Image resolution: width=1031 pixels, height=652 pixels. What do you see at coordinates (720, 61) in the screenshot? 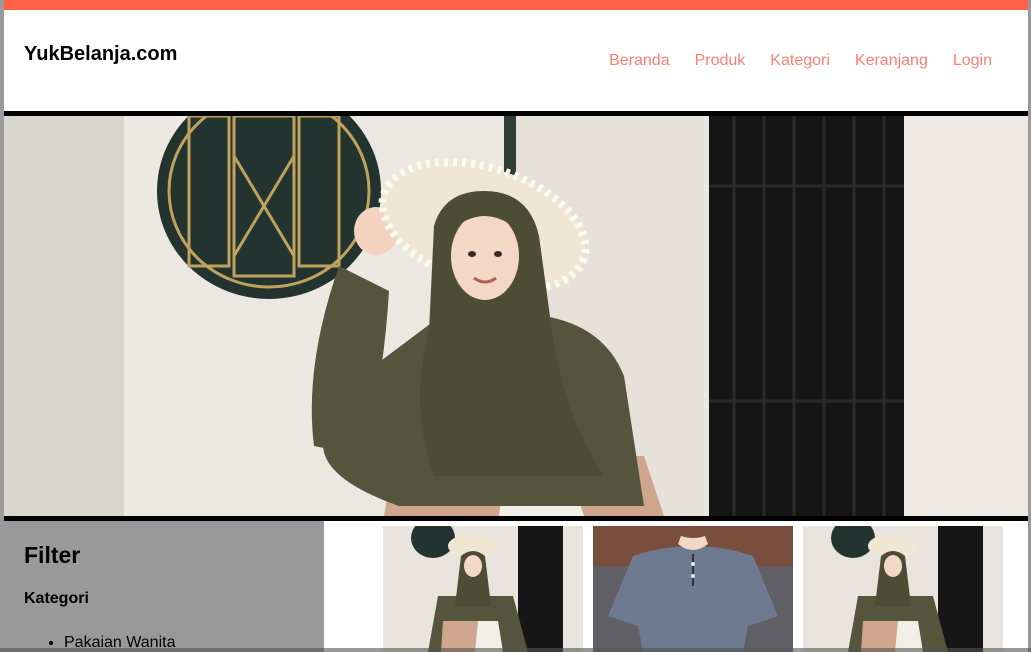
I see `nav-produk: Produk` at bounding box center [720, 61].